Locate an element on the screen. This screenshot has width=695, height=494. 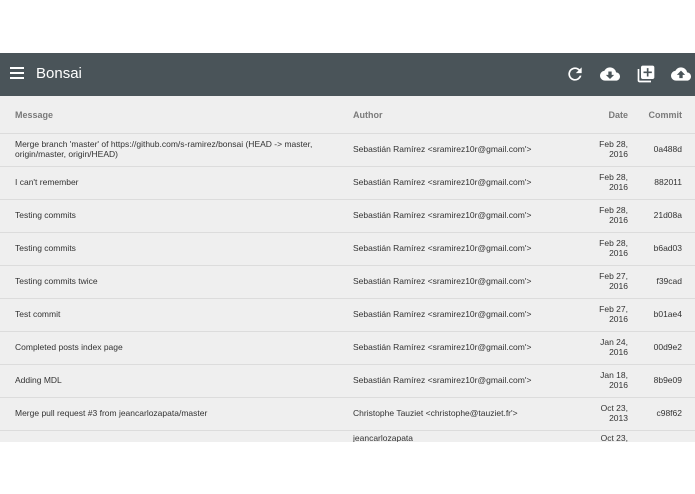
add-box-icon is located at coordinates (646, 74).